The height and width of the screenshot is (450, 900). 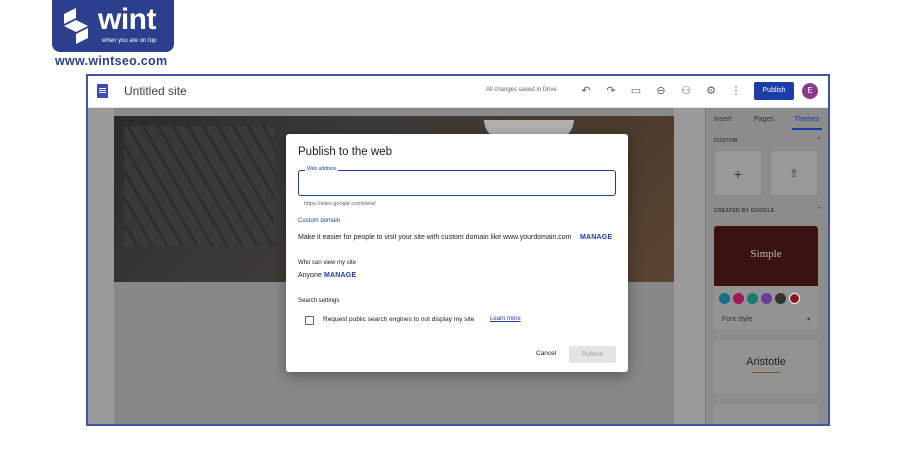 I want to click on theme-name: Simple, so click(x=766, y=254).